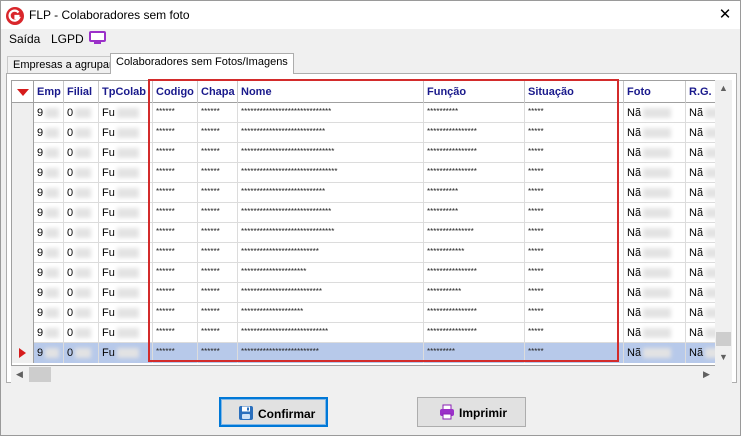 The height and width of the screenshot is (436, 741). Describe the element at coordinates (126, 92) in the screenshot. I see `column-header-tpcolab: TpColab` at that location.